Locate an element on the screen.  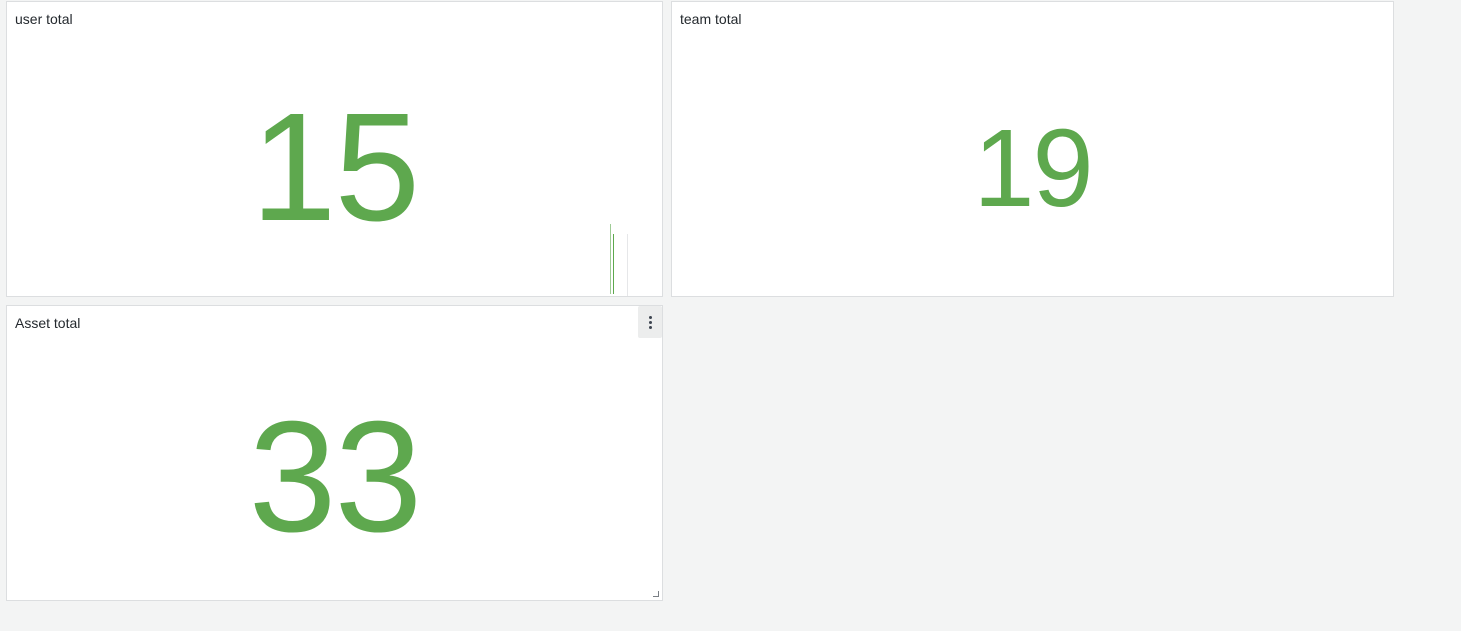
stat-value: 33 is located at coordinates (335, 477).